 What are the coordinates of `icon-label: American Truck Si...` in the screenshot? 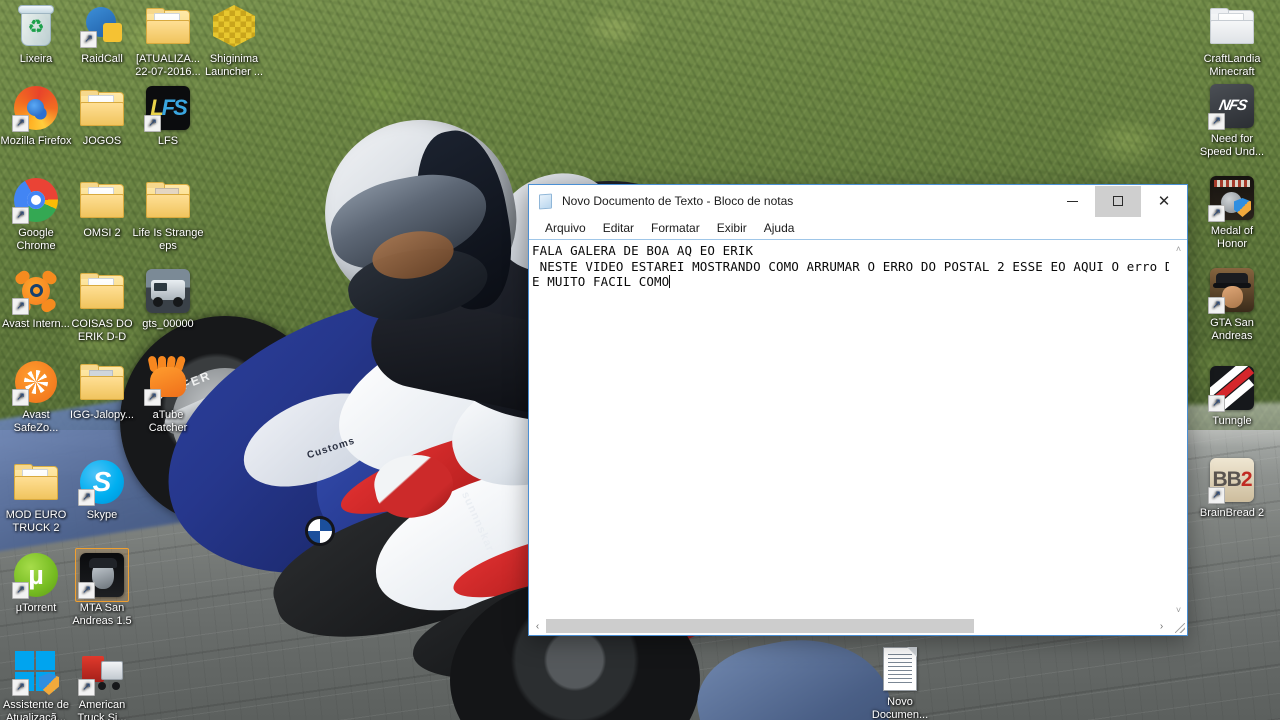 It's located at (102, 709).